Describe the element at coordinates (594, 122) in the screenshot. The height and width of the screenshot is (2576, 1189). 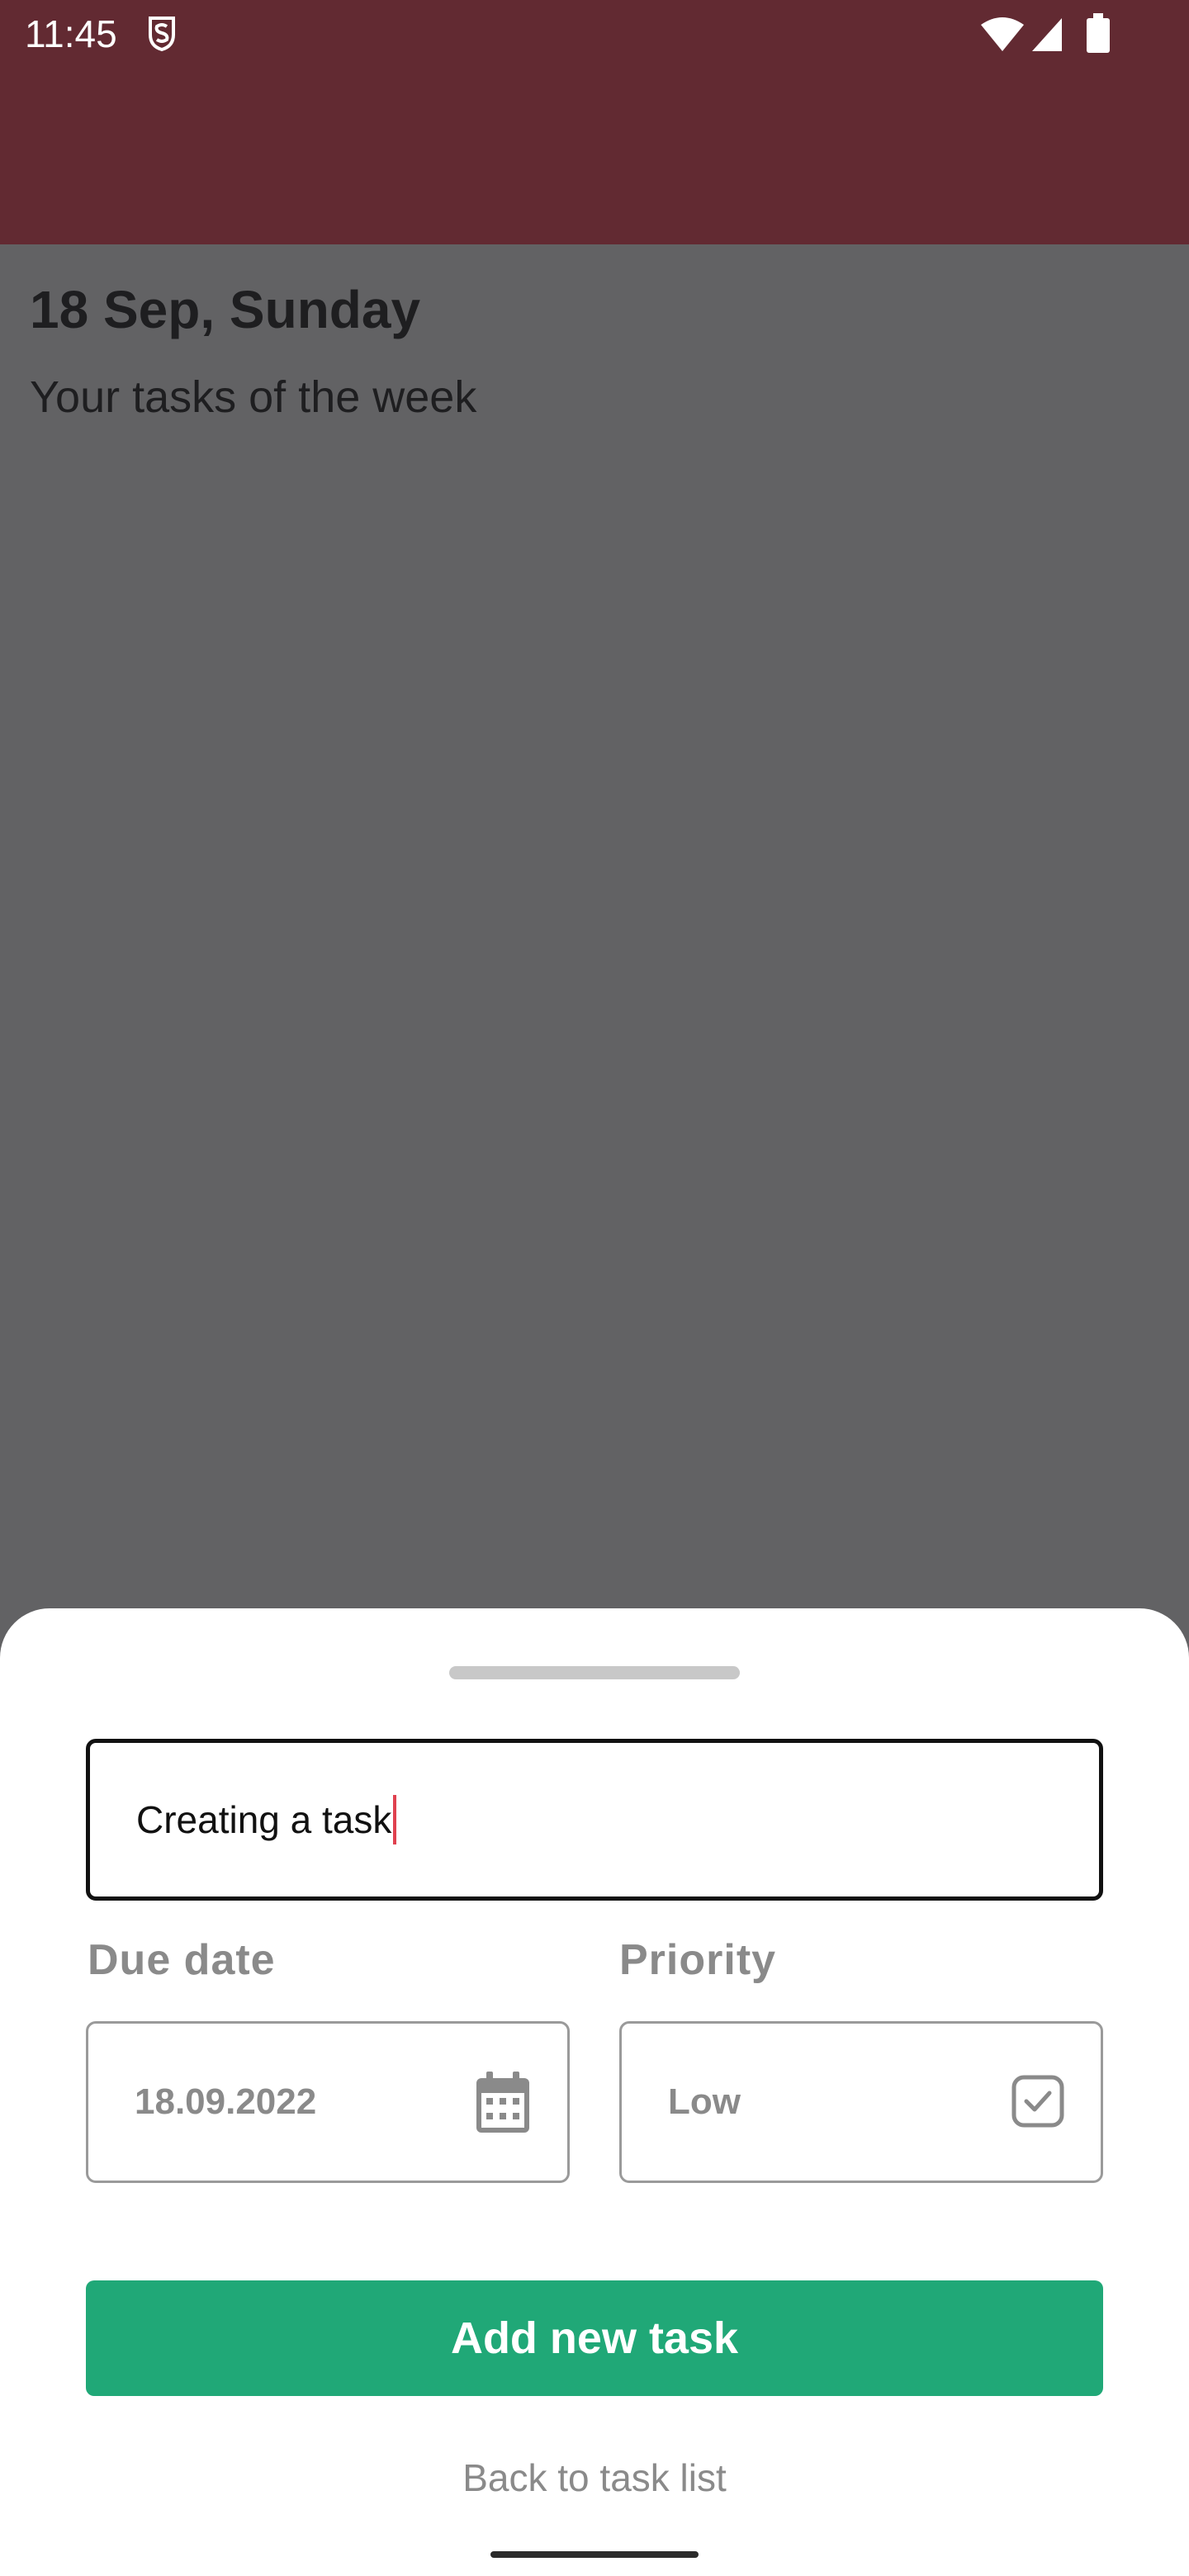
I see `app-bar: 11:45` at that location.